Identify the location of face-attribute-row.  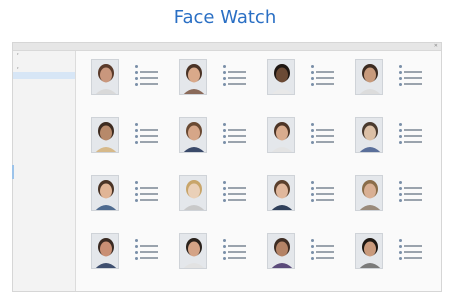
(419, 84).